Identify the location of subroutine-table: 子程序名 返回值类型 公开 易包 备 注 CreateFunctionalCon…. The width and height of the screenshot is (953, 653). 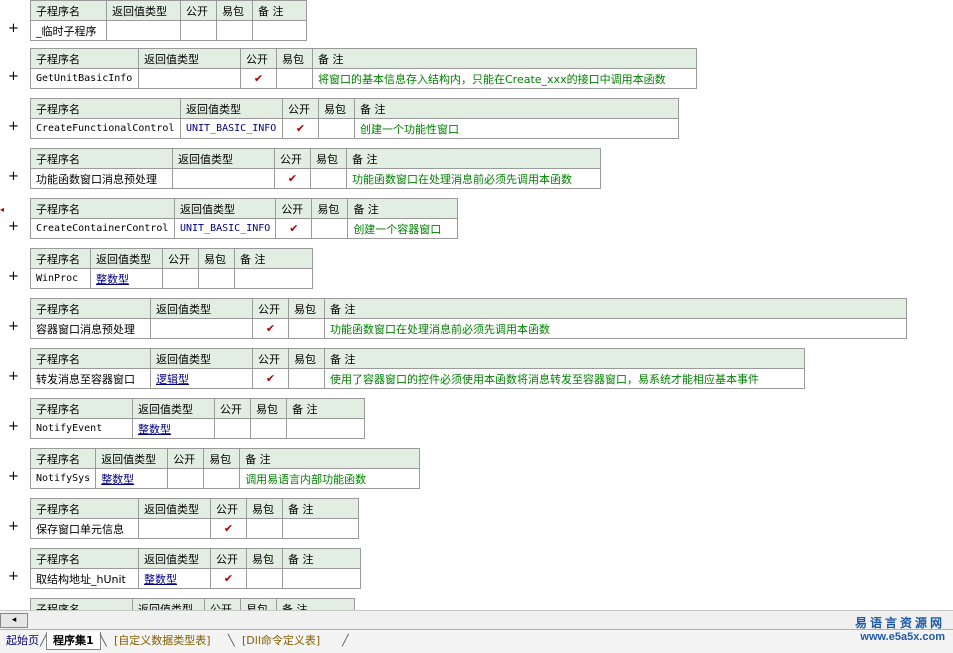
(354, 118).